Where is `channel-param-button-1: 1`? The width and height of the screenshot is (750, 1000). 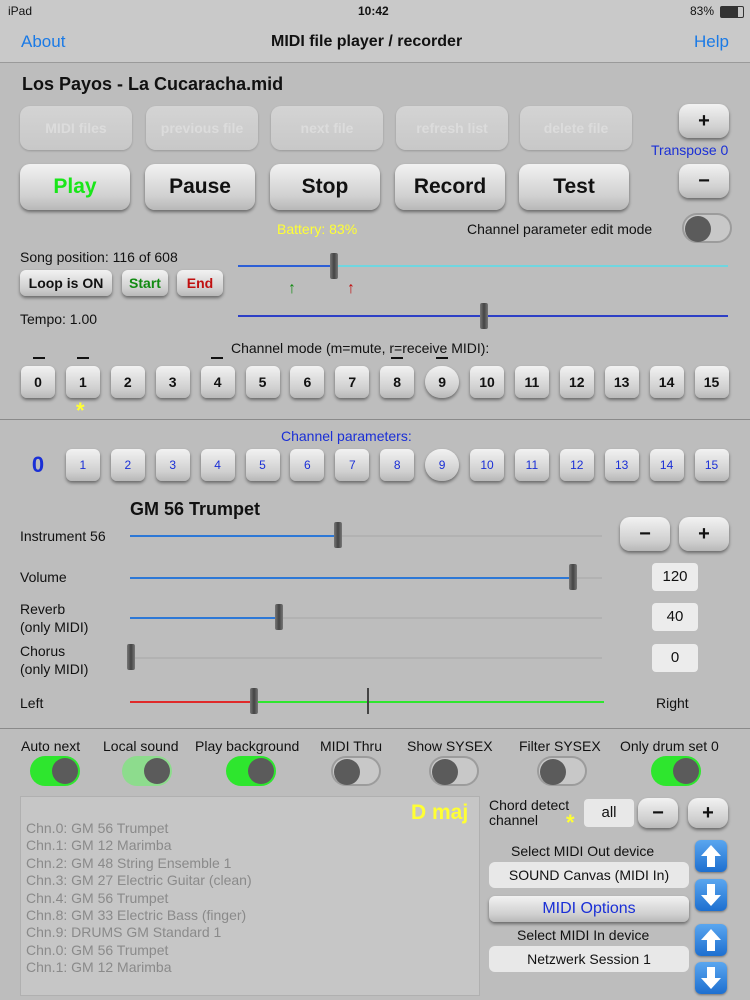 channel-param-button-1: 1 is located at coordinates (82, 465).